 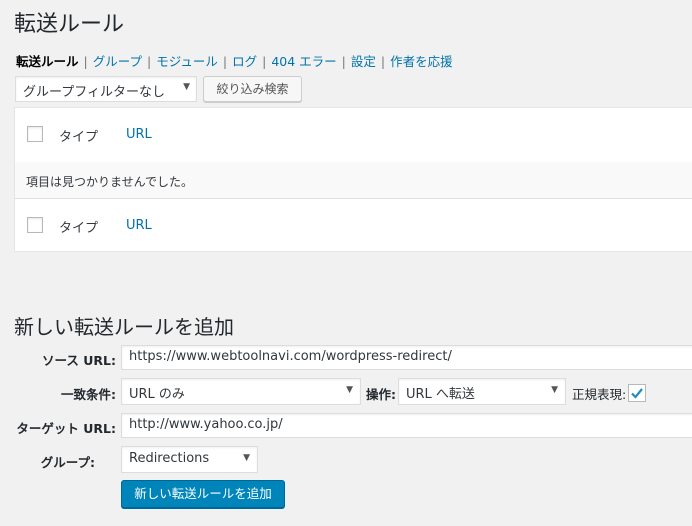 I want to click on group-label: グループ:, so click(x=67, y=462).